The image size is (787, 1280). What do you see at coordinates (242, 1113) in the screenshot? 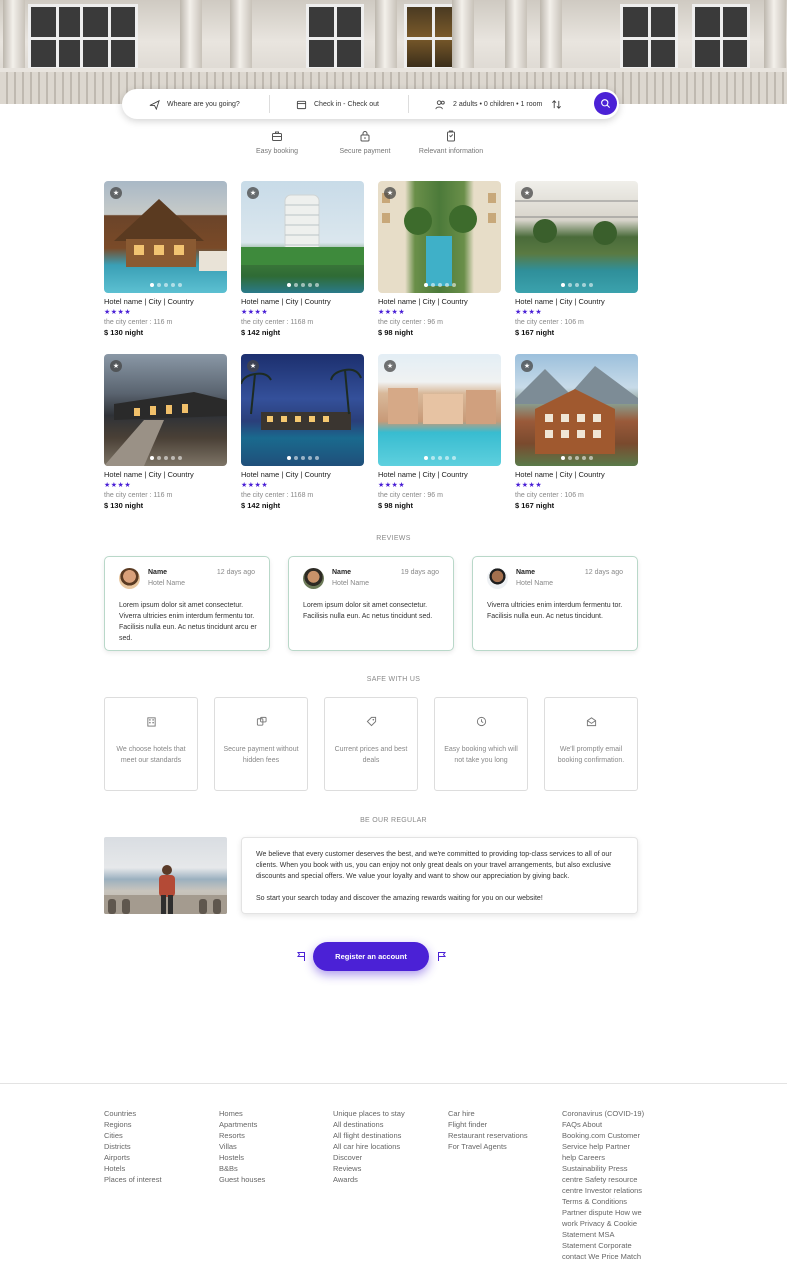
I see `footer-link: Homes` at bounding box center [242, 1113].